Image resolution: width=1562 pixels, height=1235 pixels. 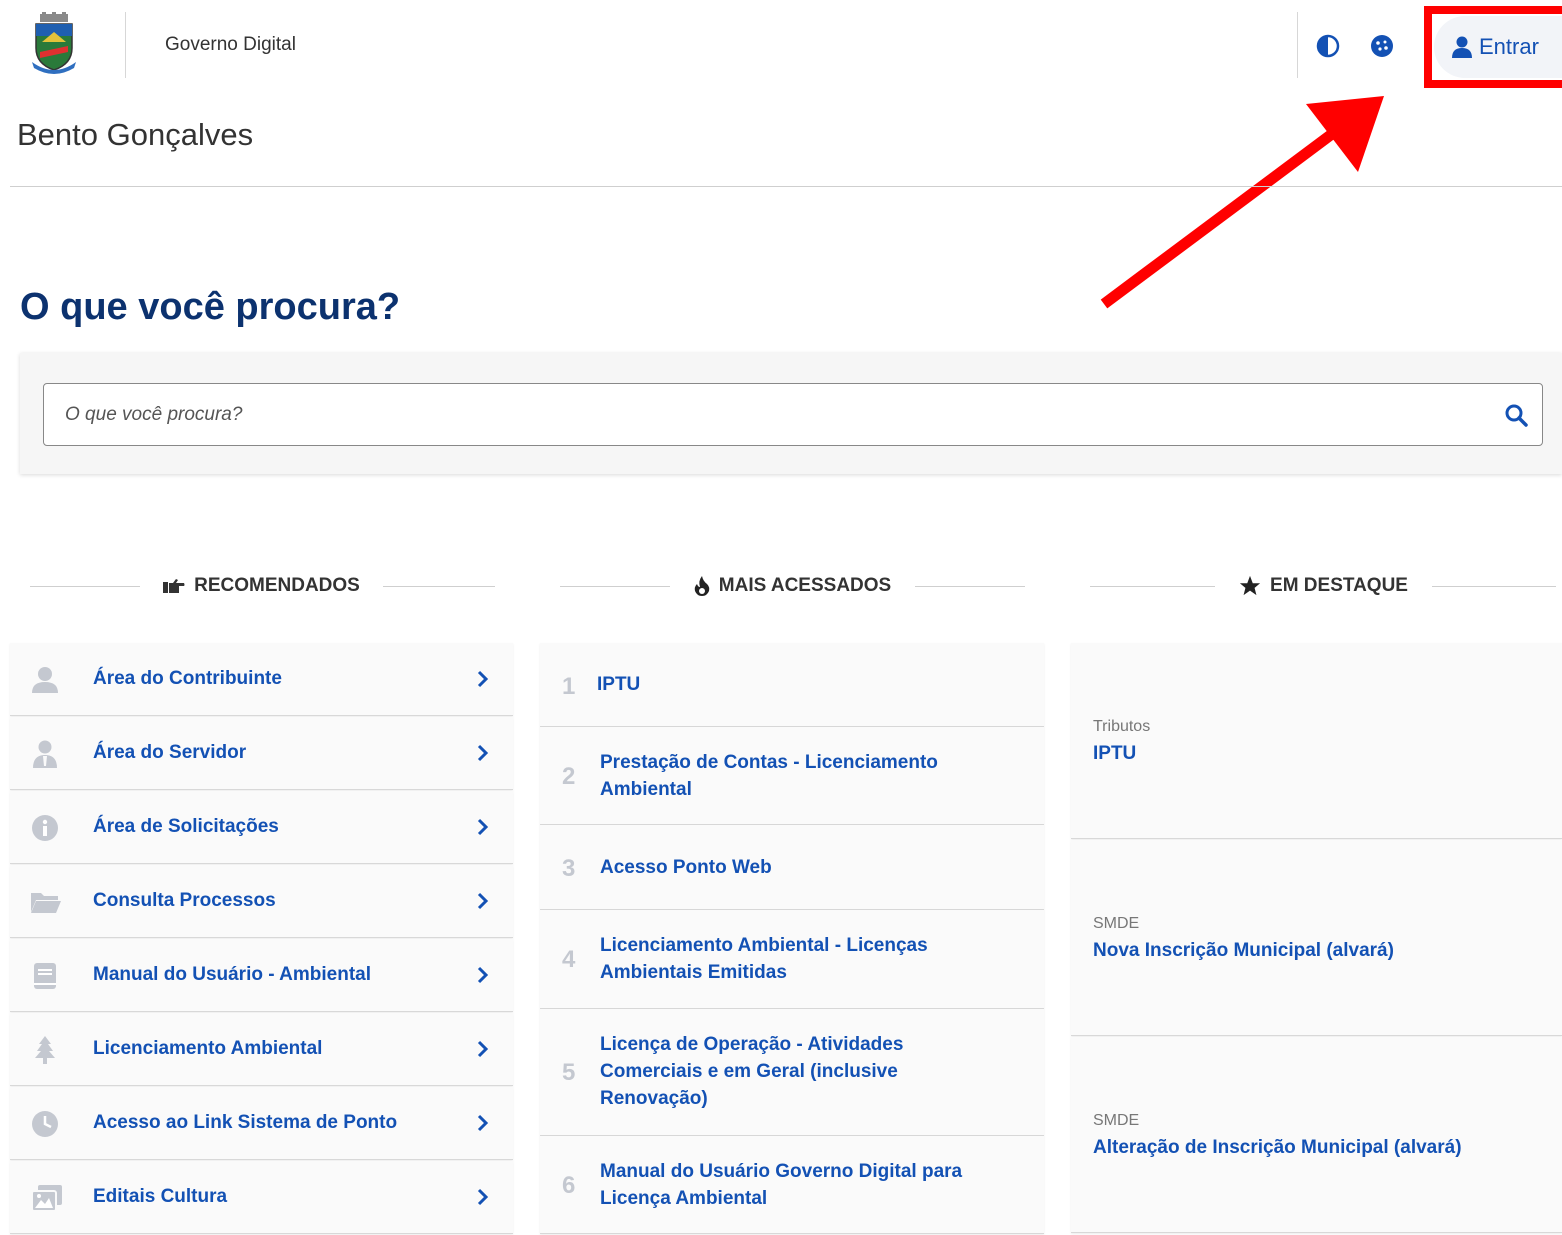 I want to click on list-item-label: Consulta Processos, so click(x=184, y=900).